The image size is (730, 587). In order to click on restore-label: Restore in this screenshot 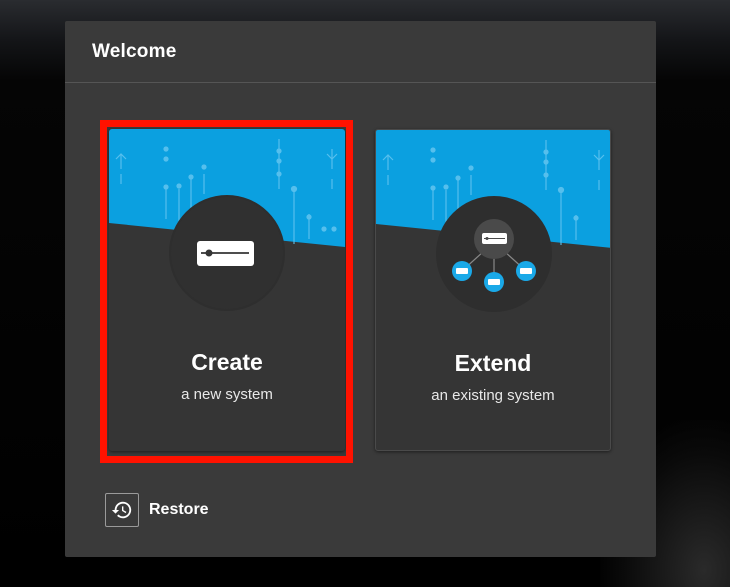, I will do `click(179, 509)`.